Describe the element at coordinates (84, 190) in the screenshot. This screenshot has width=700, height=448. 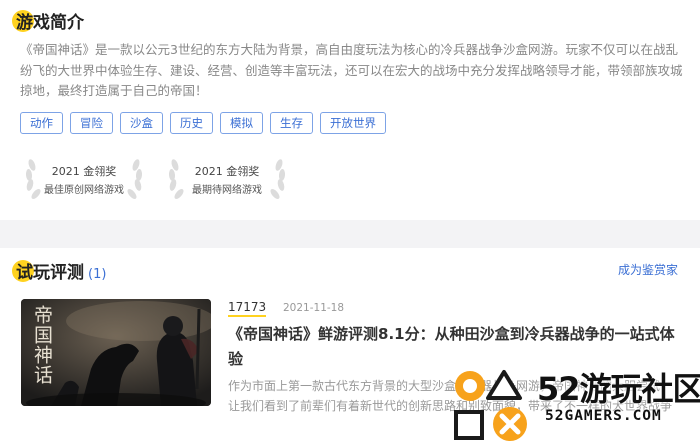
I see `award-category: 最佳原创网络游戏` at that location.